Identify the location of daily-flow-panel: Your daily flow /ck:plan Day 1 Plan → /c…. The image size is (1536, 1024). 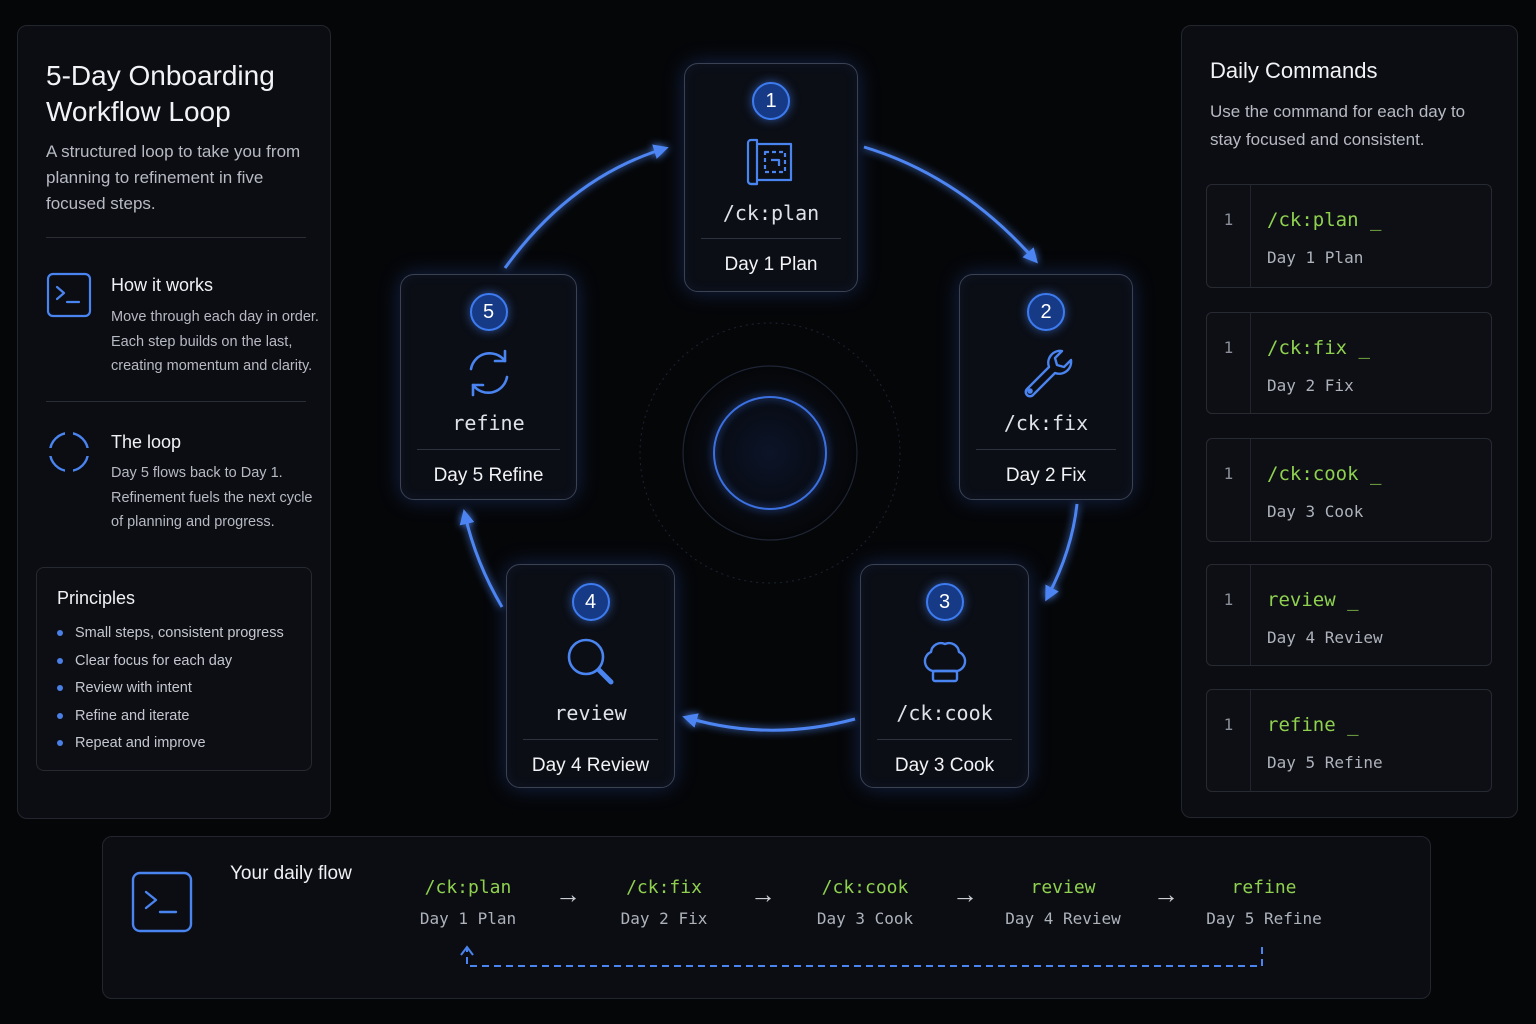
(766, 917).